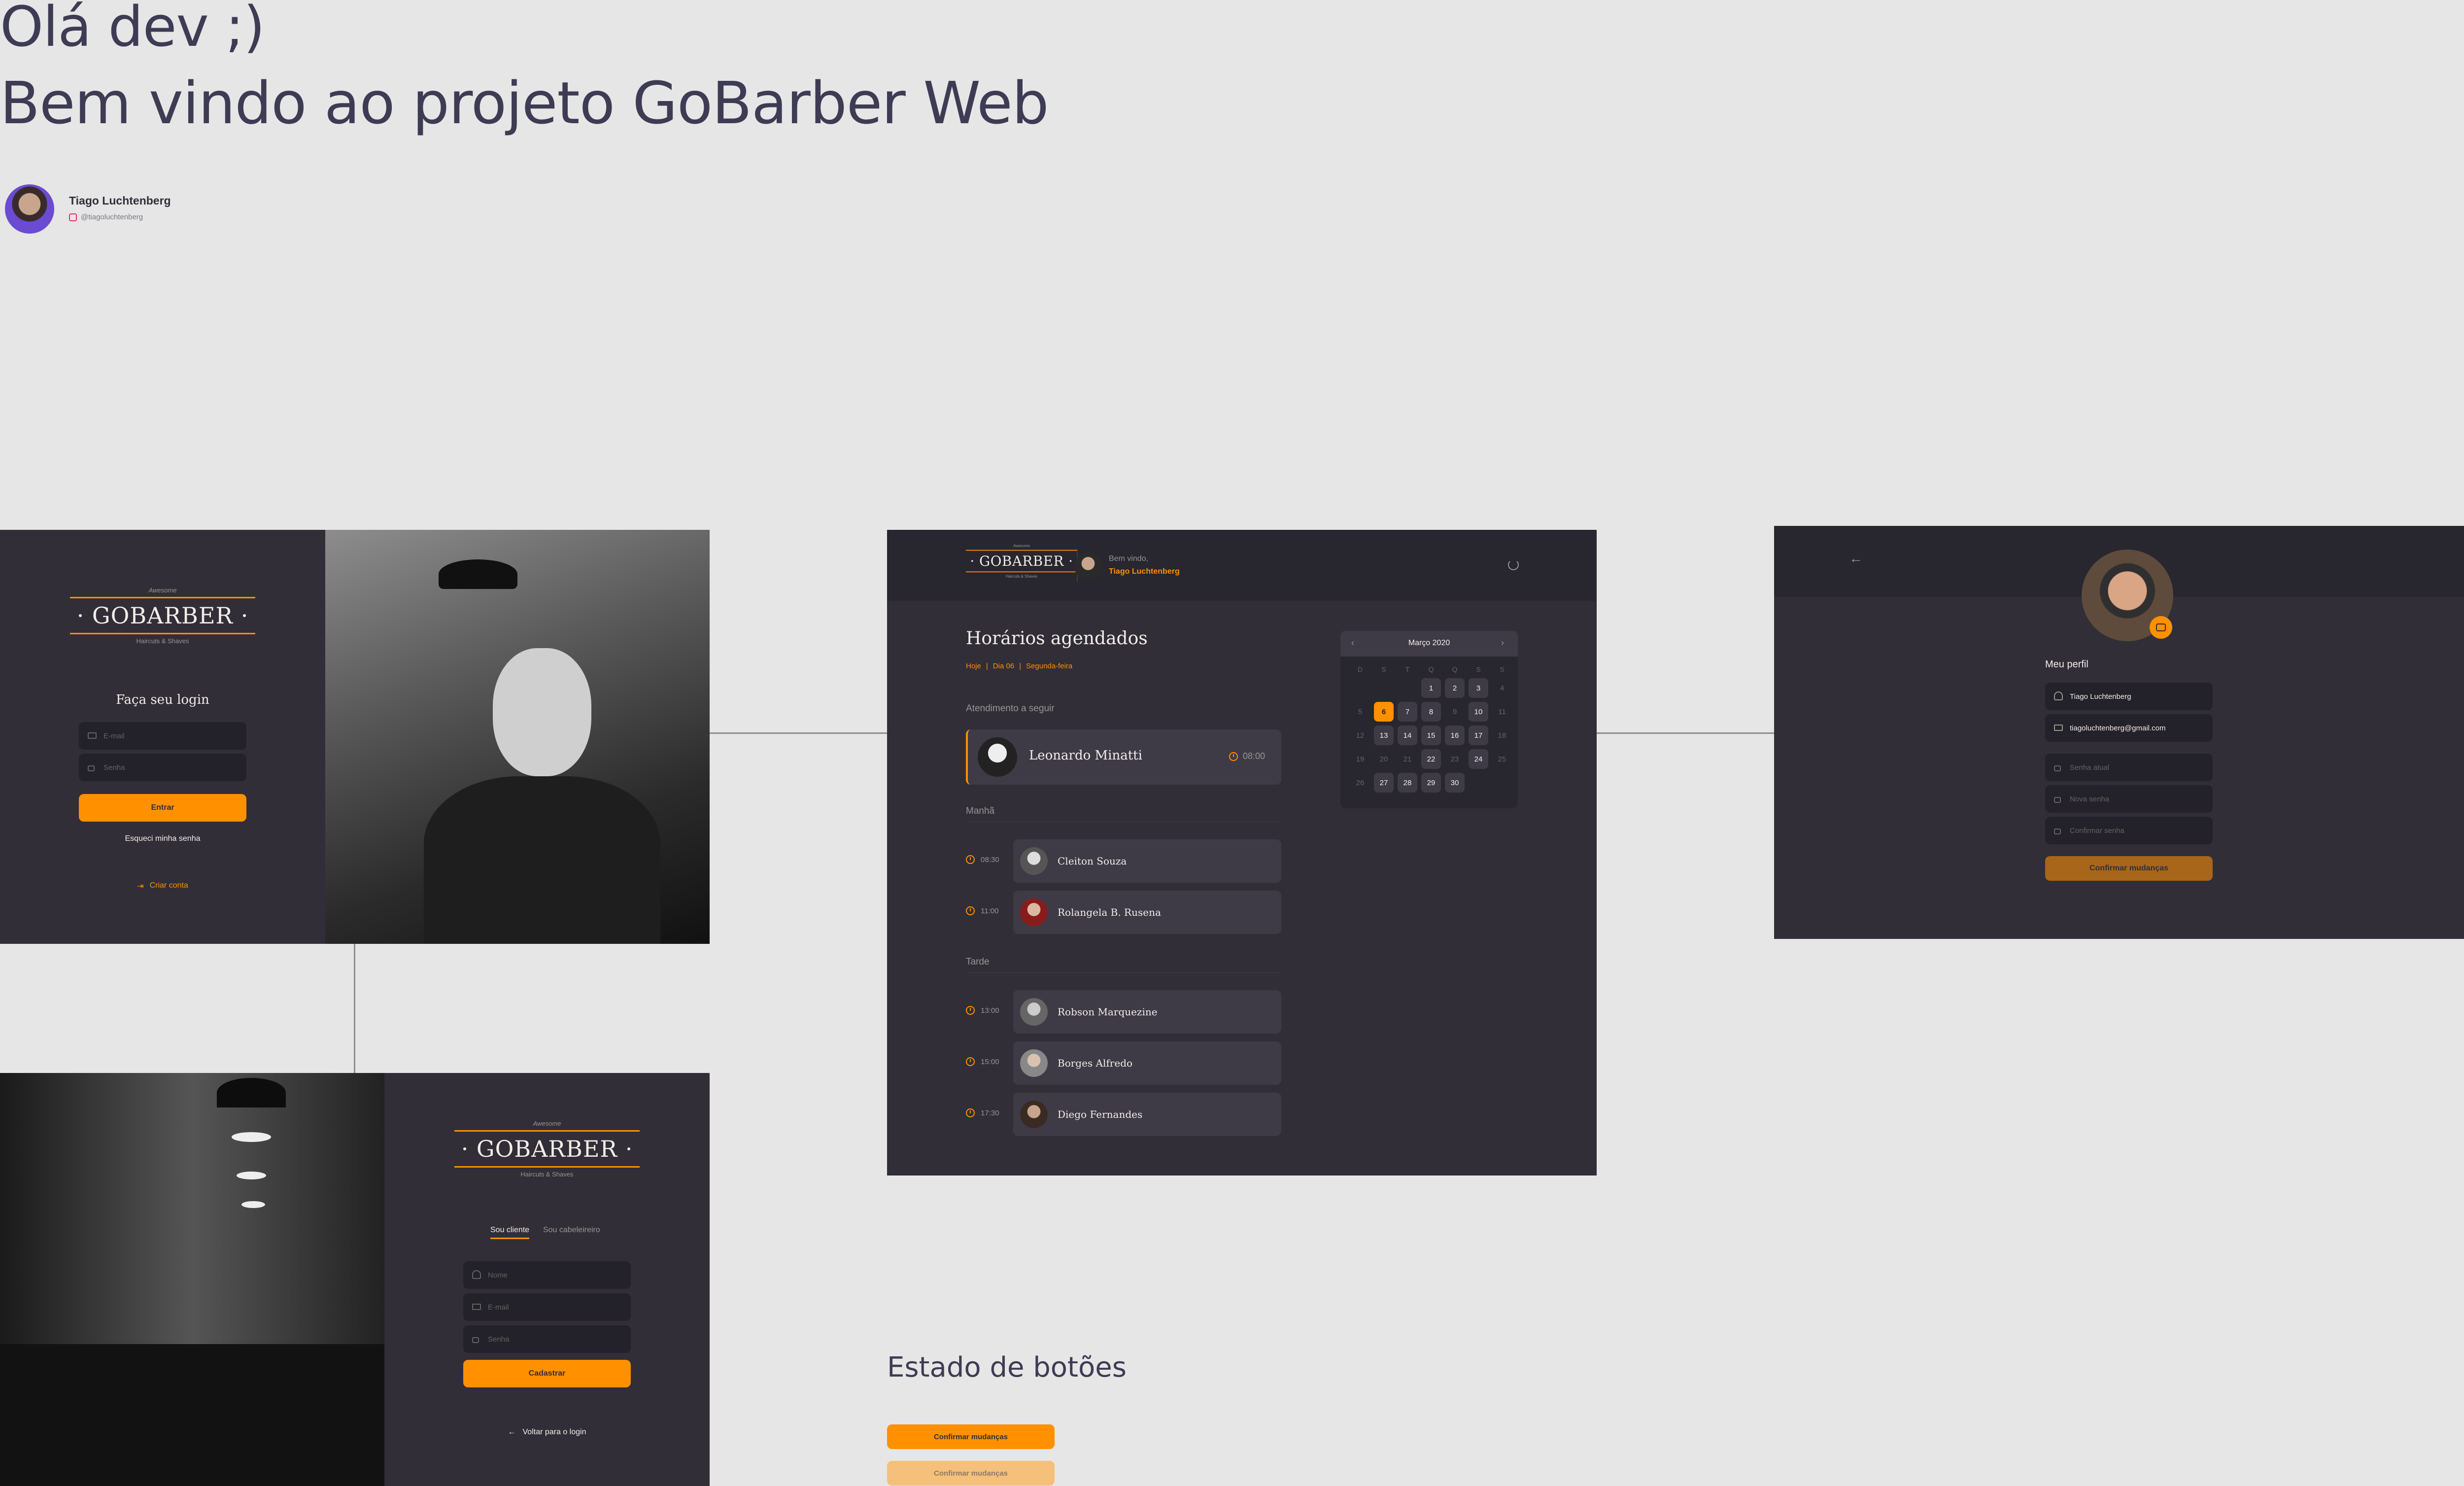 The width and height of the screenshot is (2464, 1486). I want to click on calendar-day: 7, so click(1407, 712).